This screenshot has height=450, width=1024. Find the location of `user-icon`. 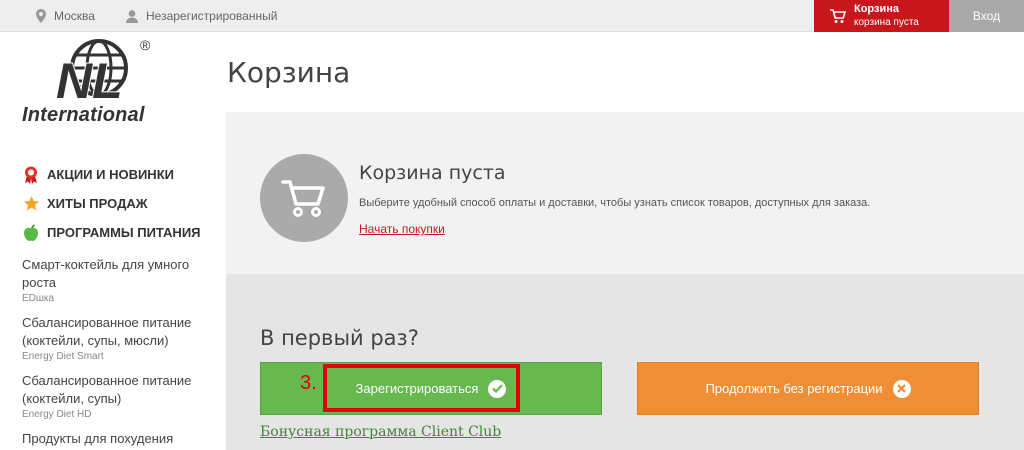

user-icon is located at coordinates (132, 16).